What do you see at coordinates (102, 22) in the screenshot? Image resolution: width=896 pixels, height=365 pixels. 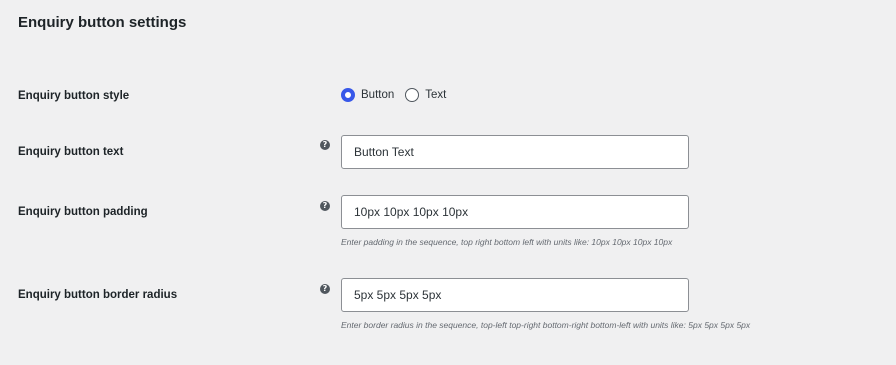 I see `section-title: Enquiry button settings` at bounding box center [102, 22].